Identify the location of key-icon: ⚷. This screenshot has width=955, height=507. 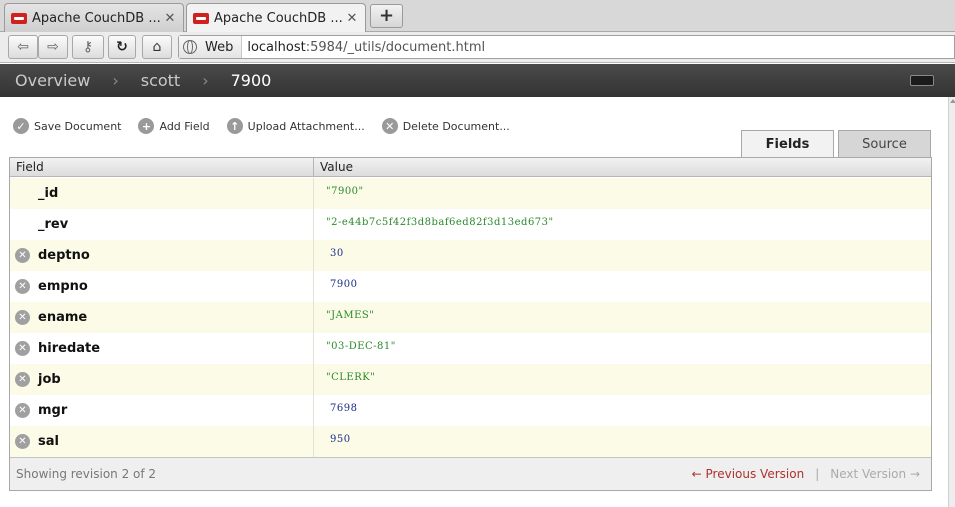
(88, 47).